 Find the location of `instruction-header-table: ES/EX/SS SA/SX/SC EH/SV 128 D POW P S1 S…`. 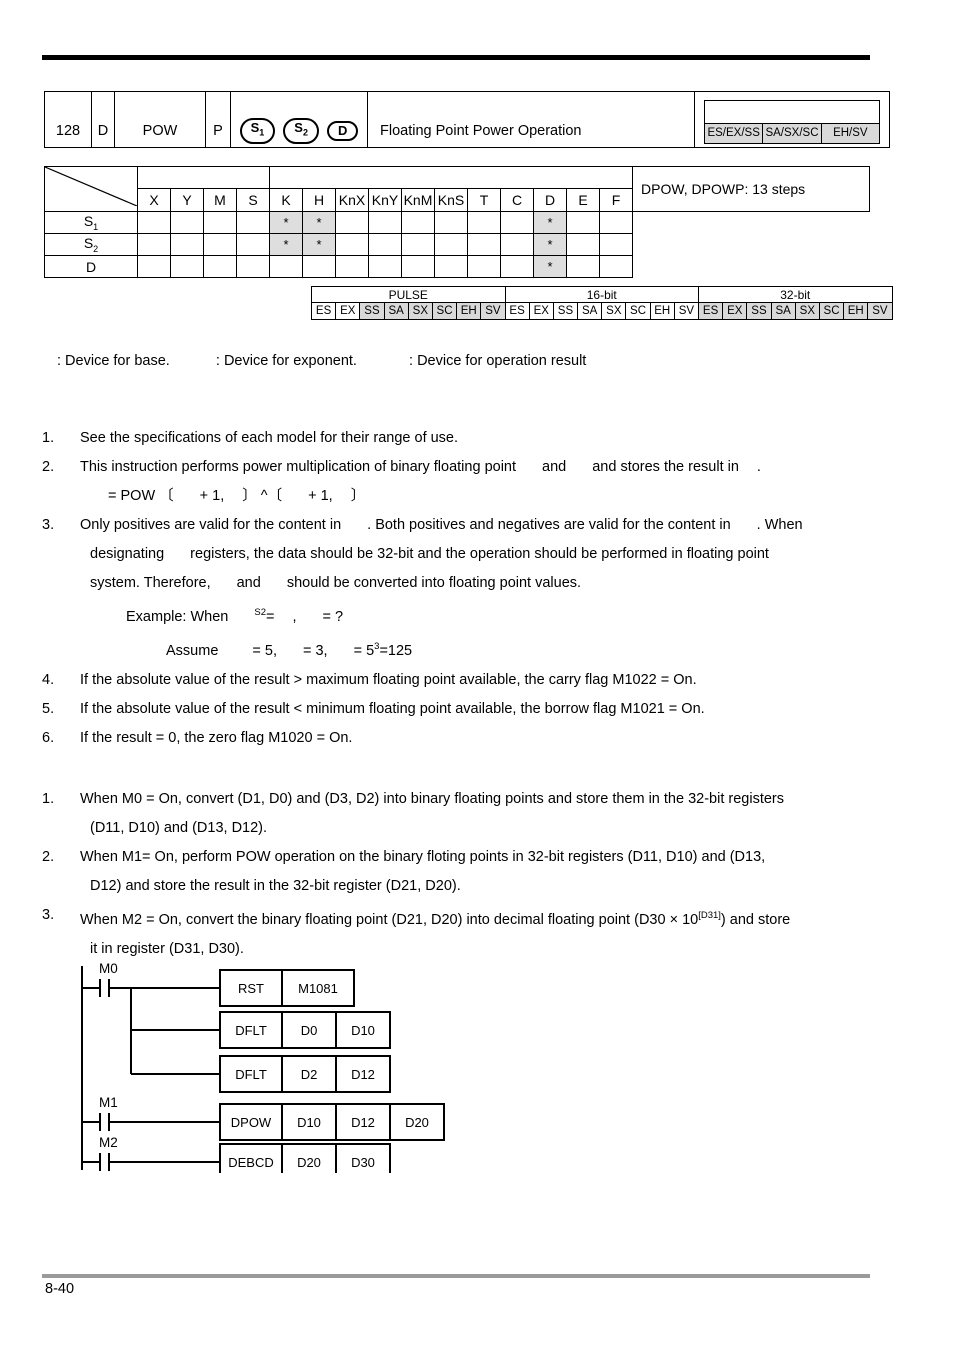

instruction-header-table: ES/EX/SS SA/SX/SC EH/SV 128 D POW P S1 S… is located at coordinates (467, 119).